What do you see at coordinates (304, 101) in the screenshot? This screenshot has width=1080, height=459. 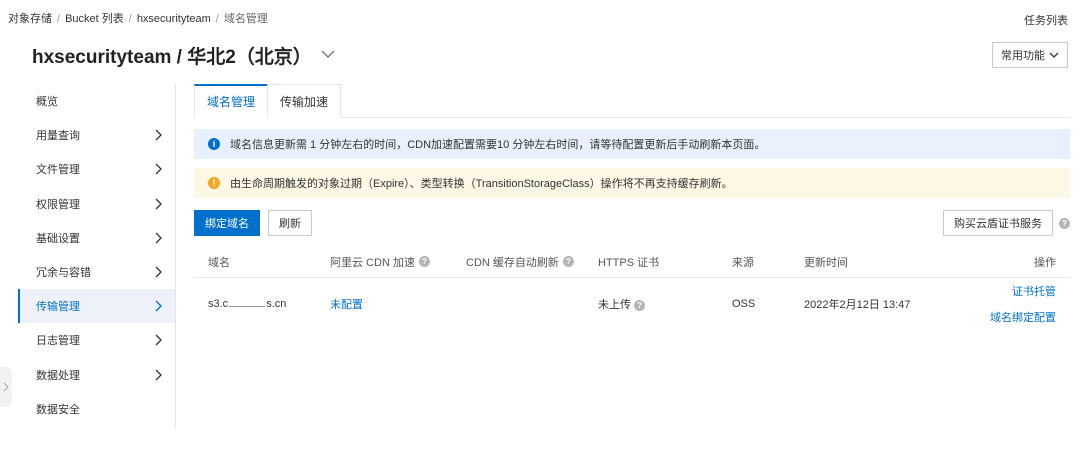 I see `tab-transfer-acceleration: 传输加速` at bounding box center [304, 101].